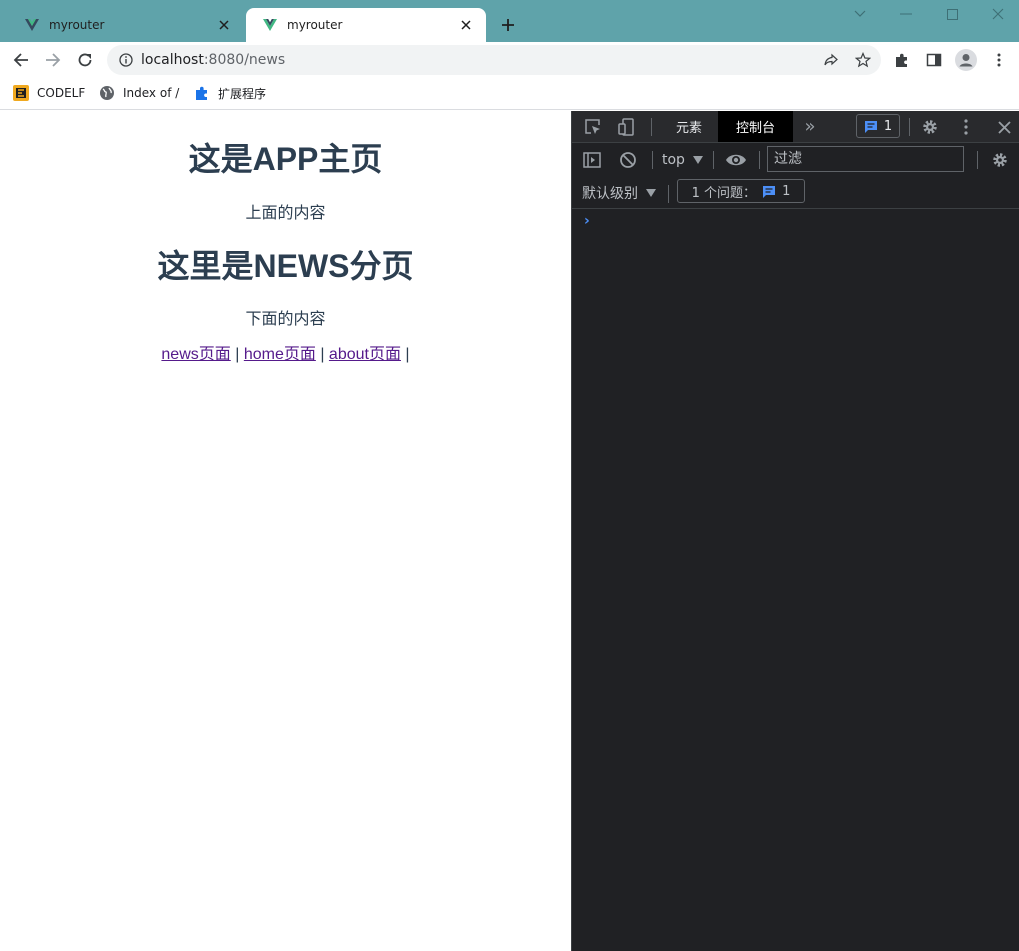  Describe the element at coordinates (213, 60) in the screenshot. I see `url-text: localhost:8080/news` at that location.